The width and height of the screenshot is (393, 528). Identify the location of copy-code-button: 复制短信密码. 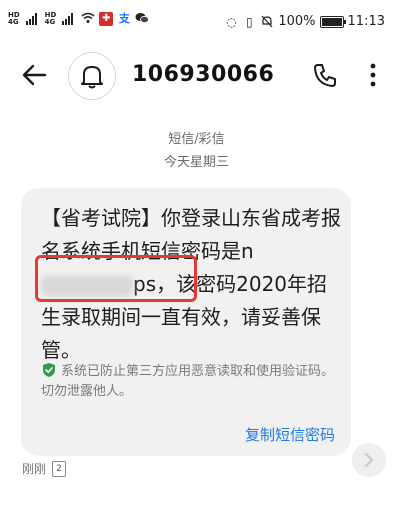
(290, 434).